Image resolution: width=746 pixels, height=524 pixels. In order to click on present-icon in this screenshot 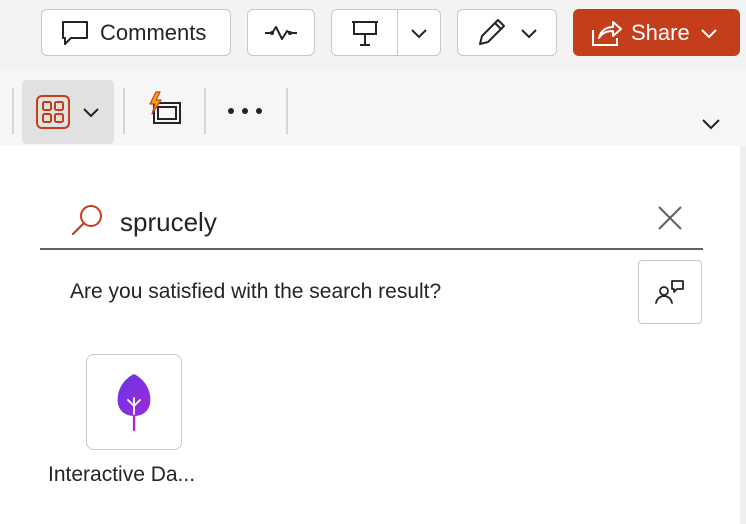, I will do `click(364, 33)`.